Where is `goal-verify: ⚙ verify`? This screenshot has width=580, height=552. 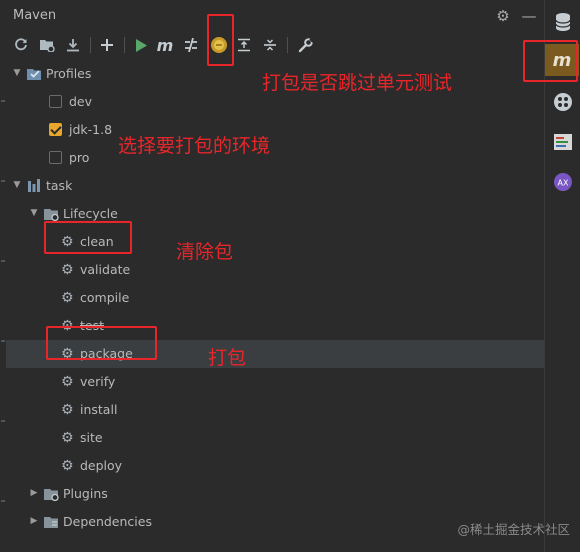
goal-verify: ⚙ verify is located at coordinates (275, 382).